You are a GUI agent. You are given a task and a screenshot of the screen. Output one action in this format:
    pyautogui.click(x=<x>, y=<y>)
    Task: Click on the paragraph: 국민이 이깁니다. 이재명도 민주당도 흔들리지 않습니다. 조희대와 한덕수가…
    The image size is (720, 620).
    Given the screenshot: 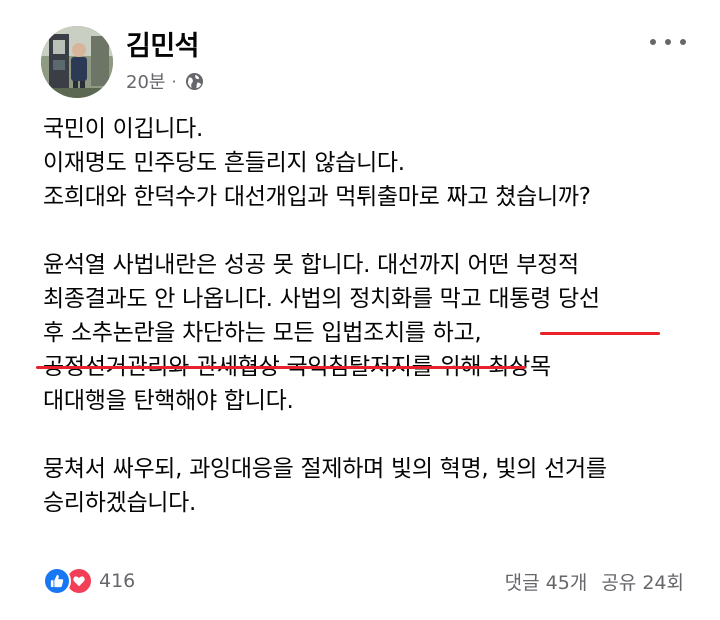 What is the action you would take?
    pyautogui.click(x=368, y=163)
    